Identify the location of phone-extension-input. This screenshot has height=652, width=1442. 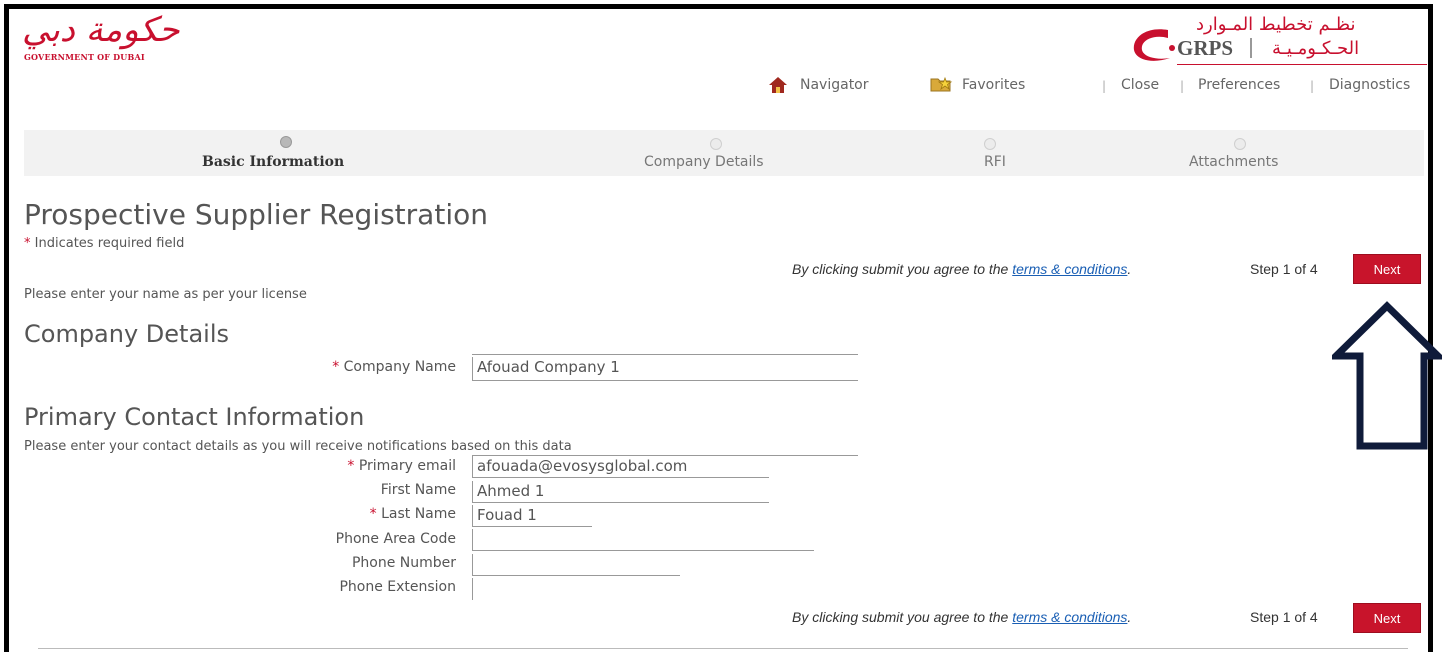
(482, 589).